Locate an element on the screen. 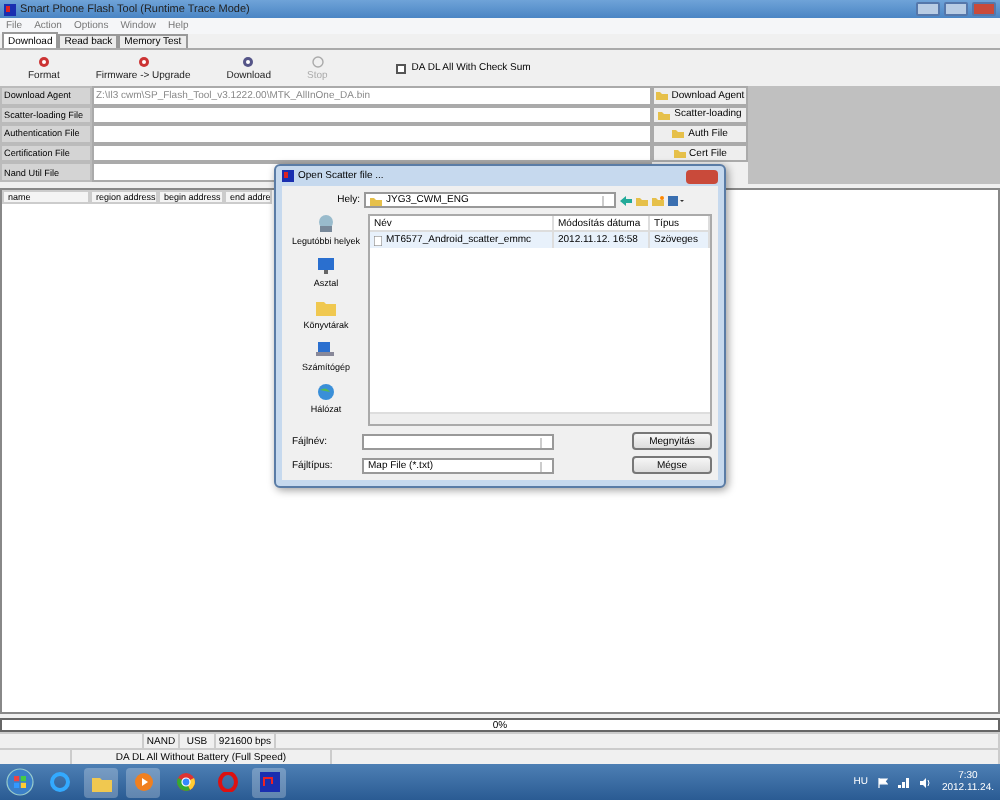  minimize-button is located at coordinates (928, 9).